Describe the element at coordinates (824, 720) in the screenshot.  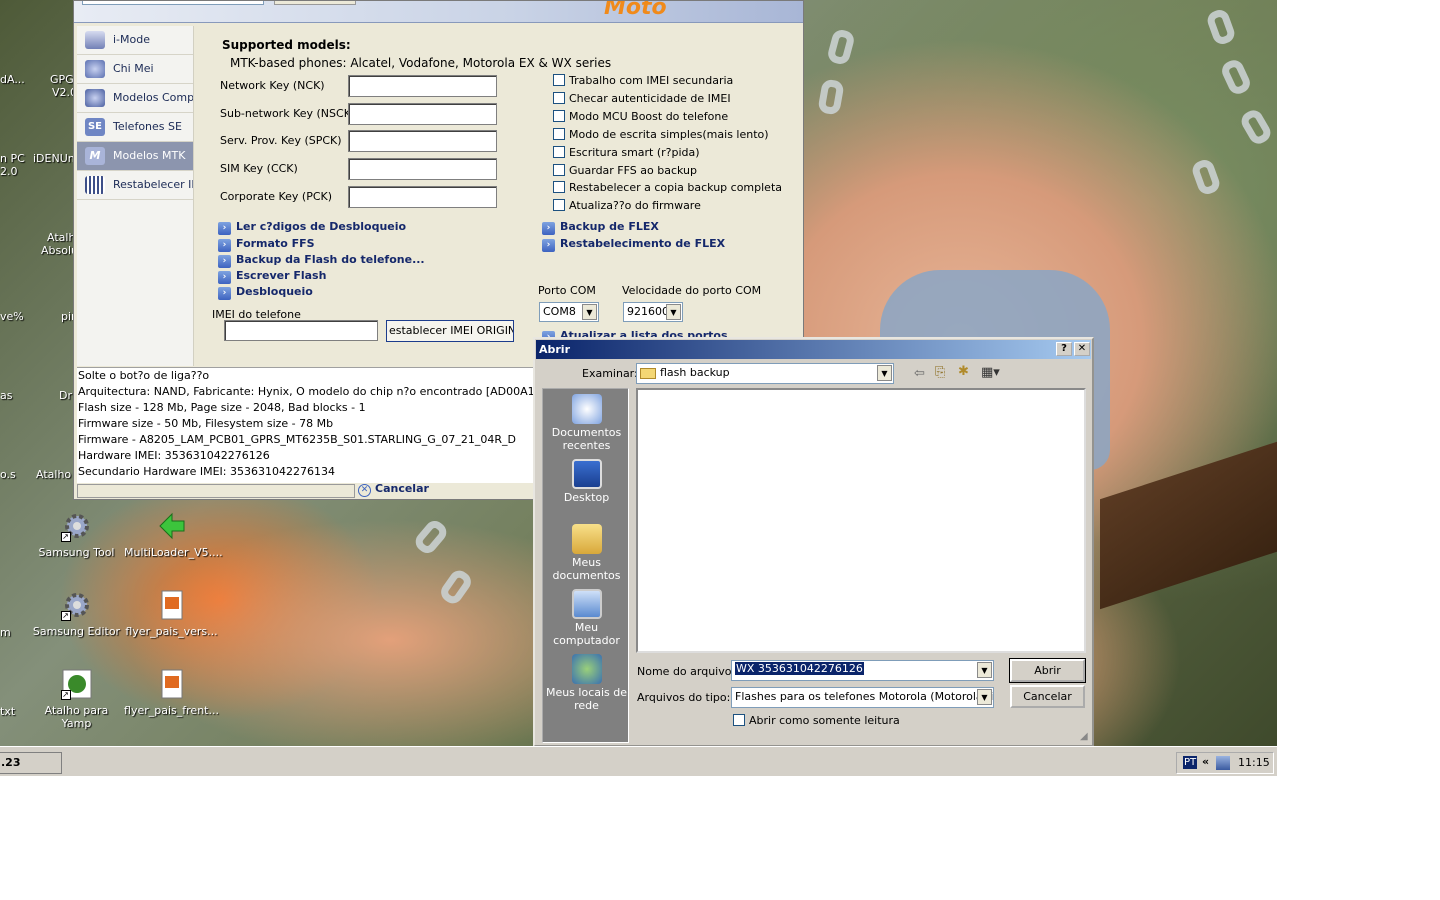
I see `readonly-label: Abrir como somente leitura` at that location.